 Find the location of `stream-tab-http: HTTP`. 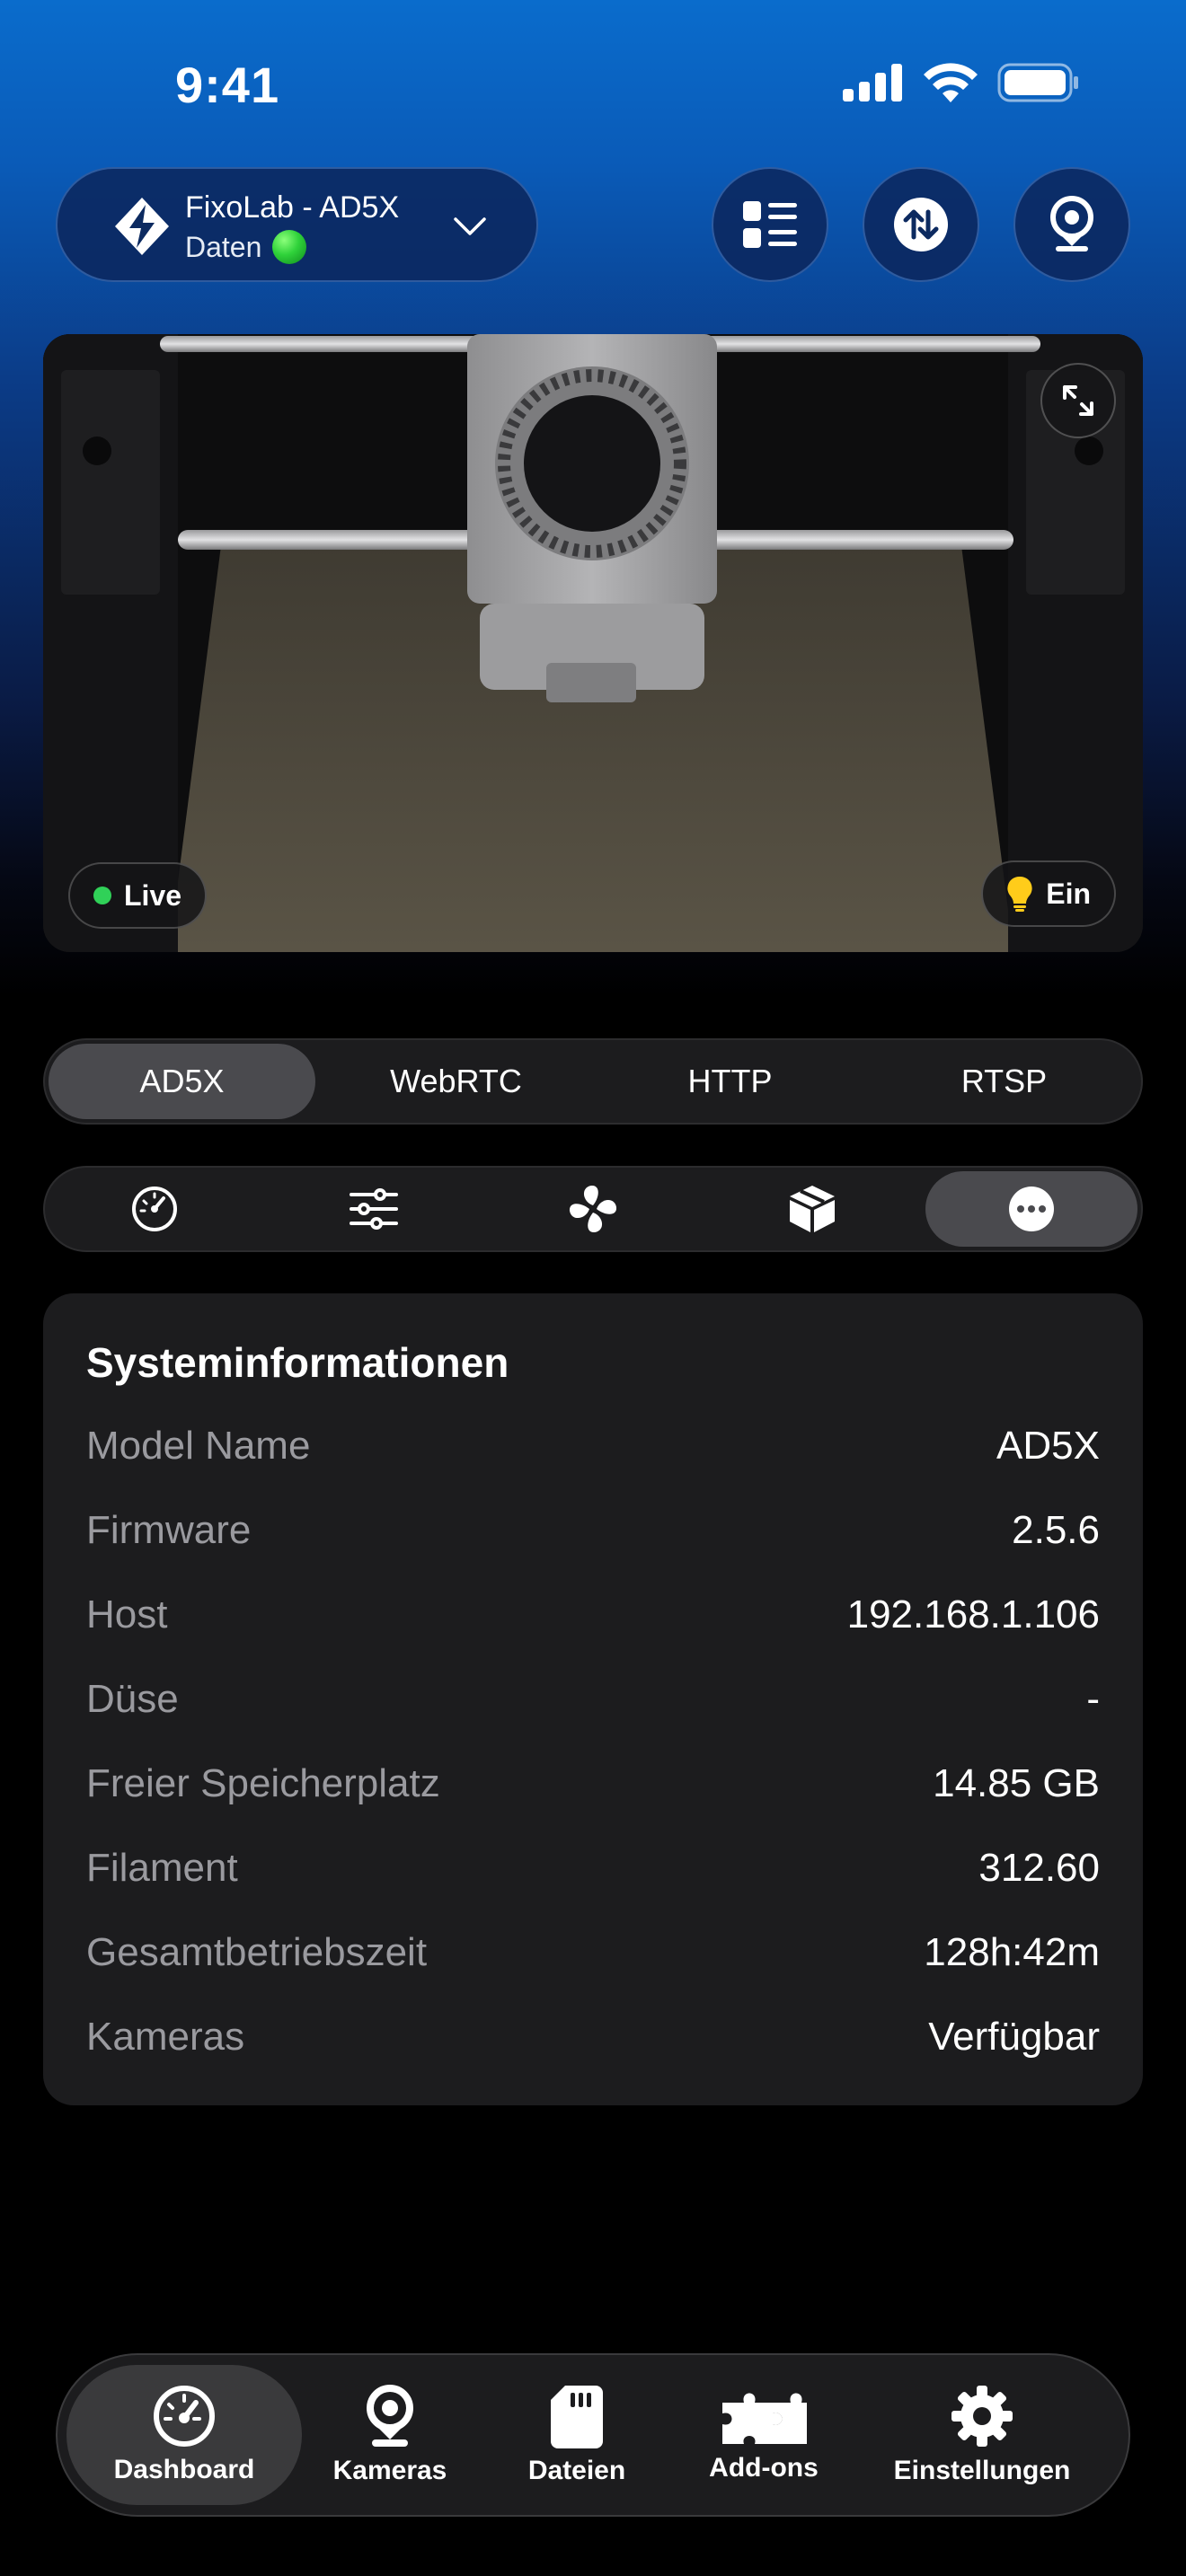

stream-tab-http: HTTP is located at coordinates (730, 1081).